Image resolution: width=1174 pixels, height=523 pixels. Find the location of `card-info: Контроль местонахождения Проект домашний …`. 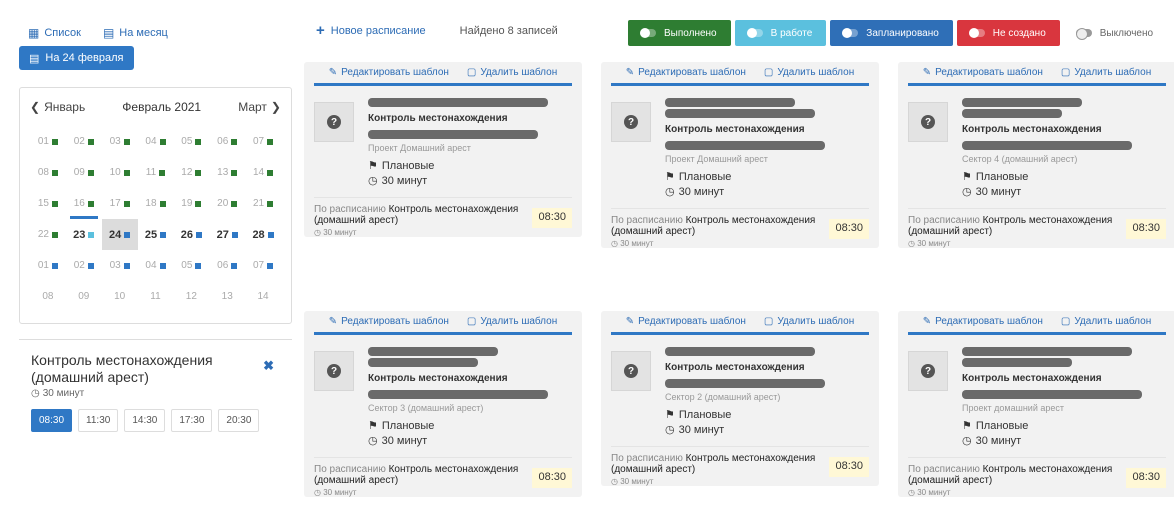

card-info: Контроль местонахождения Проект домашний … is located at coordinates (1064, 396).